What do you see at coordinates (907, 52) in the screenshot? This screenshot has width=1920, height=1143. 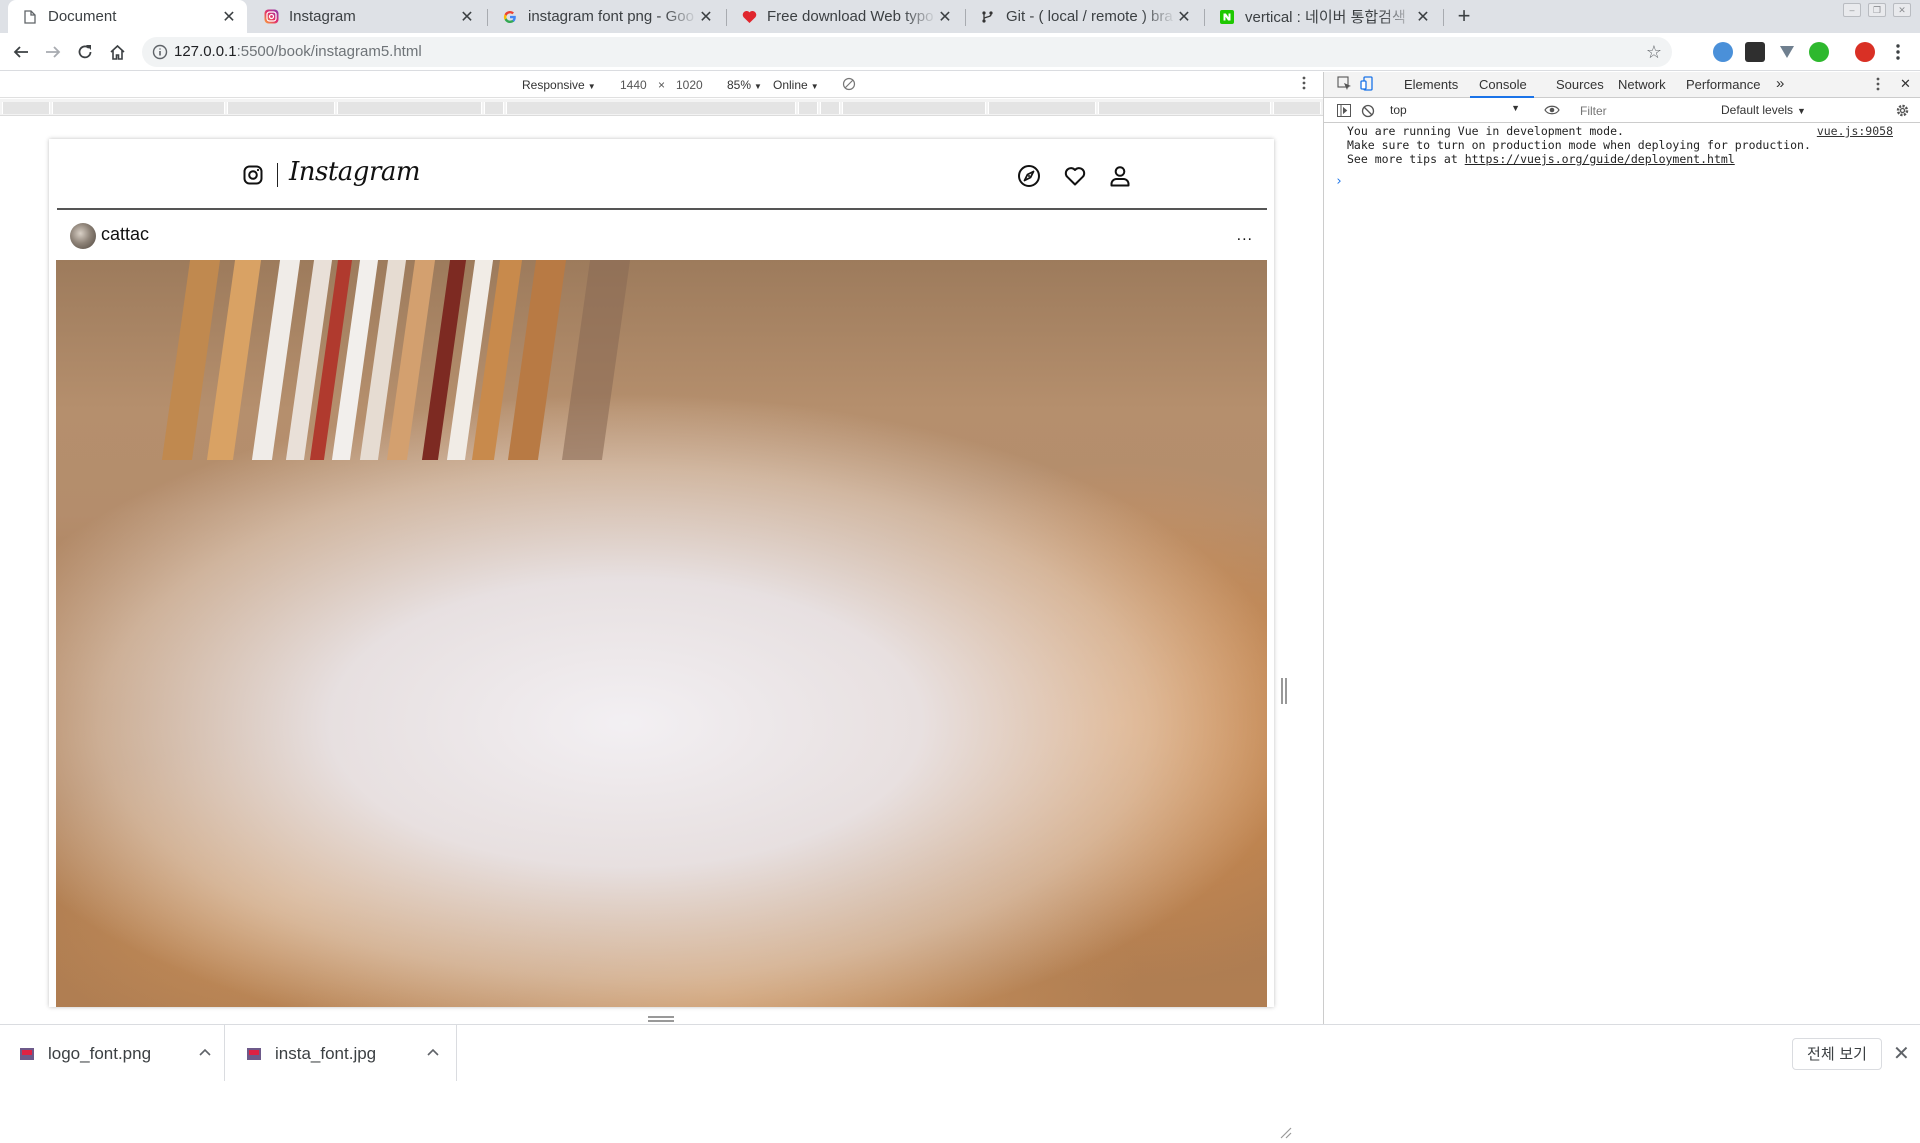 I see `address-bar: 127.0.0.1:5500/book/instagram5.html ☆` at bounding box center [907, 52].